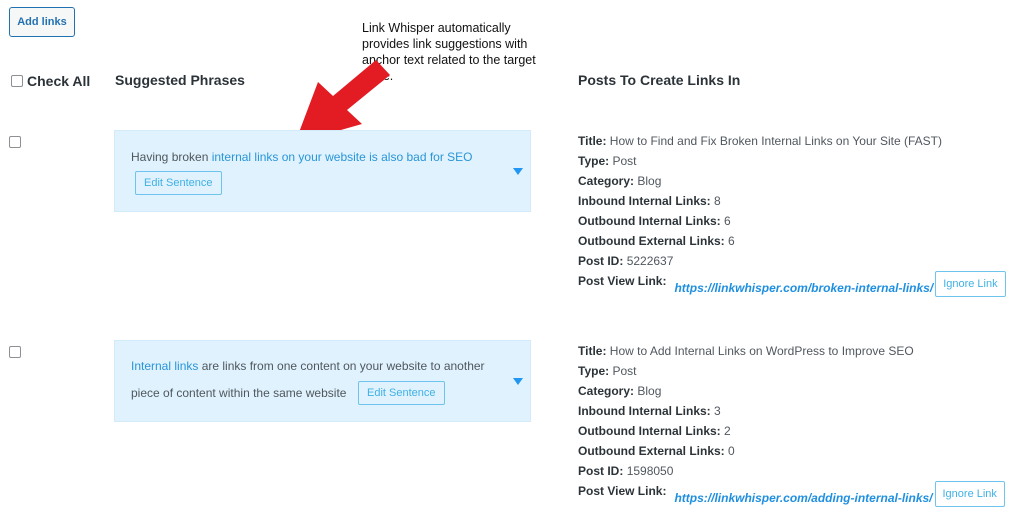 Image resolution: width=1024 pixels, height=525 pixels. What do you see at coordinates (59, 81) in the screenshot?
I see `check-all-label: Check All` at bounding box center [59, 81].